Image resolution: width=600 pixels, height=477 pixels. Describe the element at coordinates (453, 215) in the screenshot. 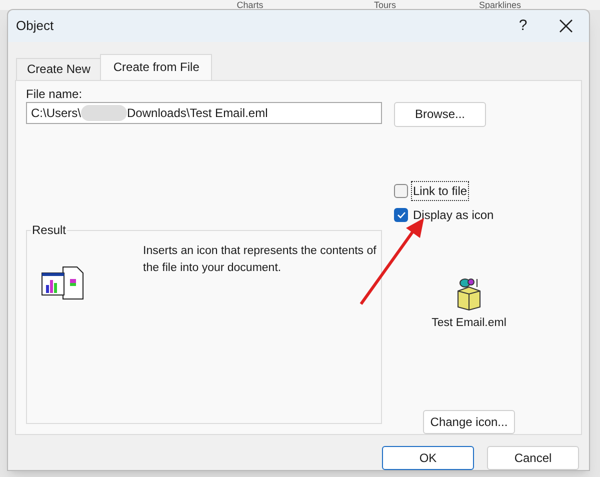

I see `checkbox-label: Display as icon` at that location.